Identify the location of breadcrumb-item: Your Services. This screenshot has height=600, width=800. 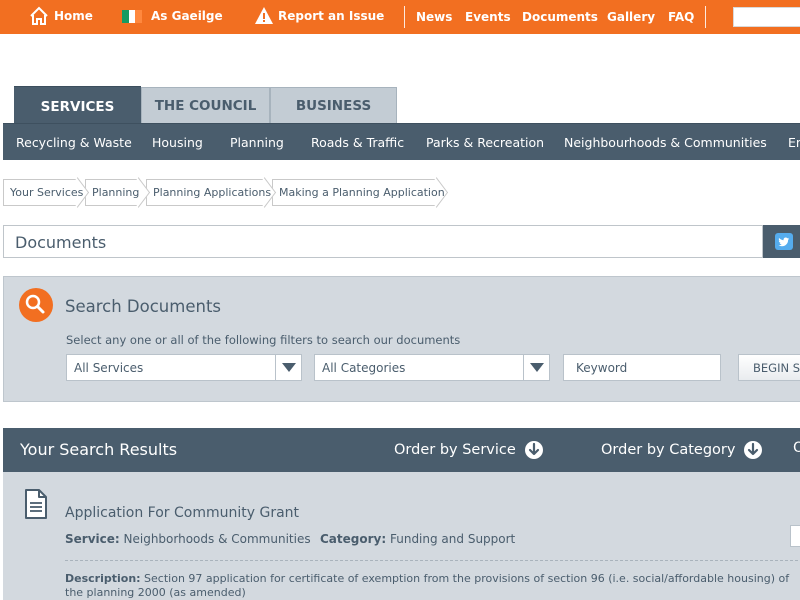
(43, 192).